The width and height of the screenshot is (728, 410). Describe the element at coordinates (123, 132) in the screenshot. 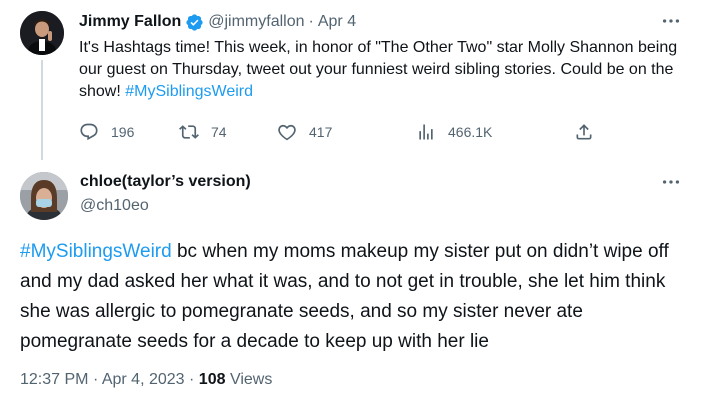

I see `reply-count: 196` at that location.